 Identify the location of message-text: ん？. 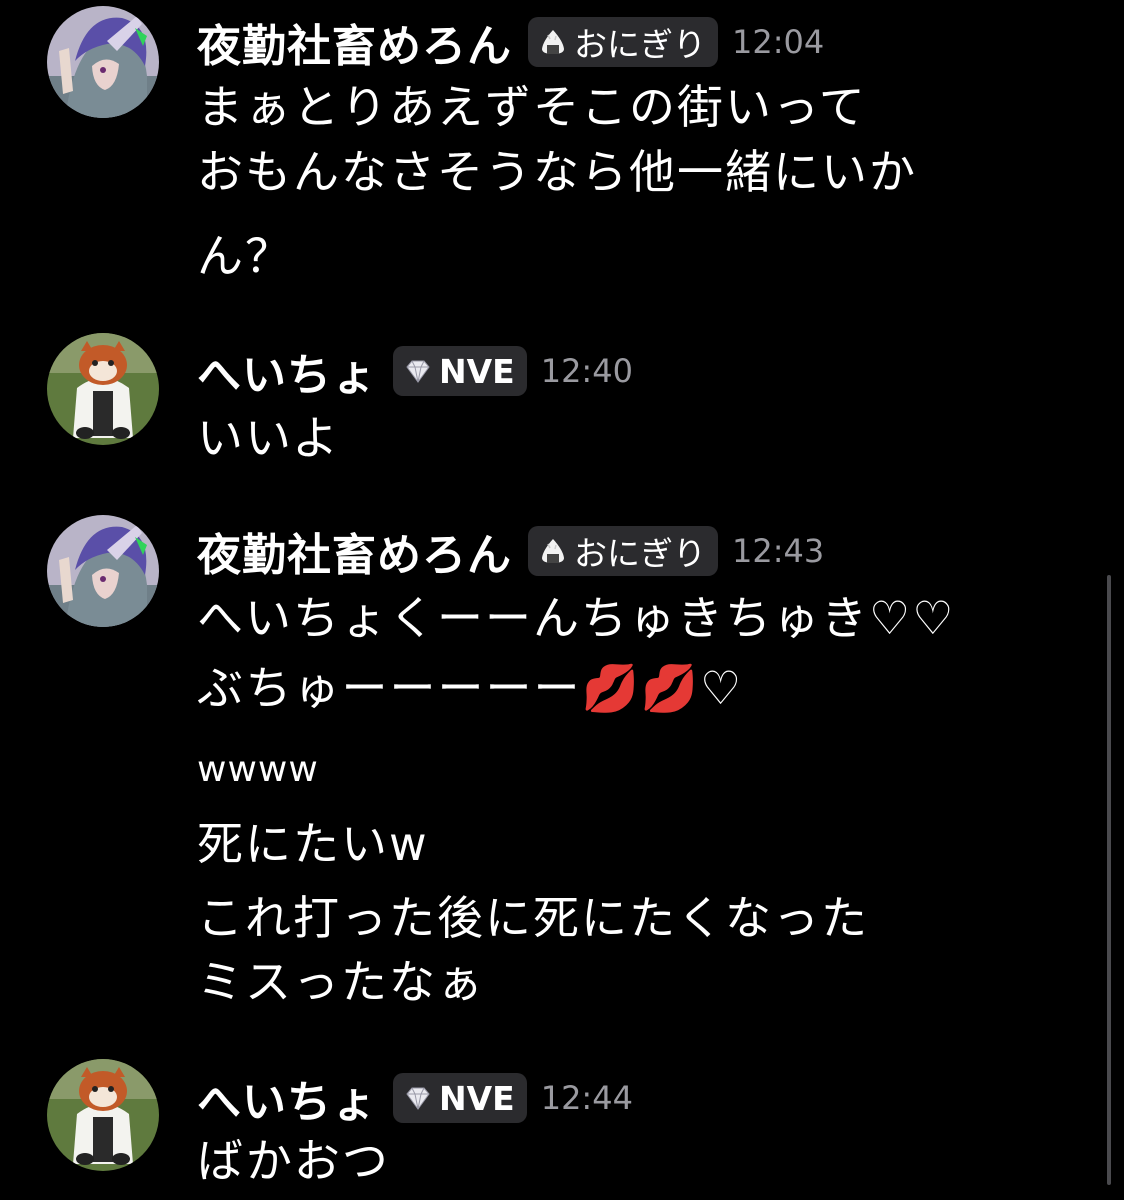
(245, 256).